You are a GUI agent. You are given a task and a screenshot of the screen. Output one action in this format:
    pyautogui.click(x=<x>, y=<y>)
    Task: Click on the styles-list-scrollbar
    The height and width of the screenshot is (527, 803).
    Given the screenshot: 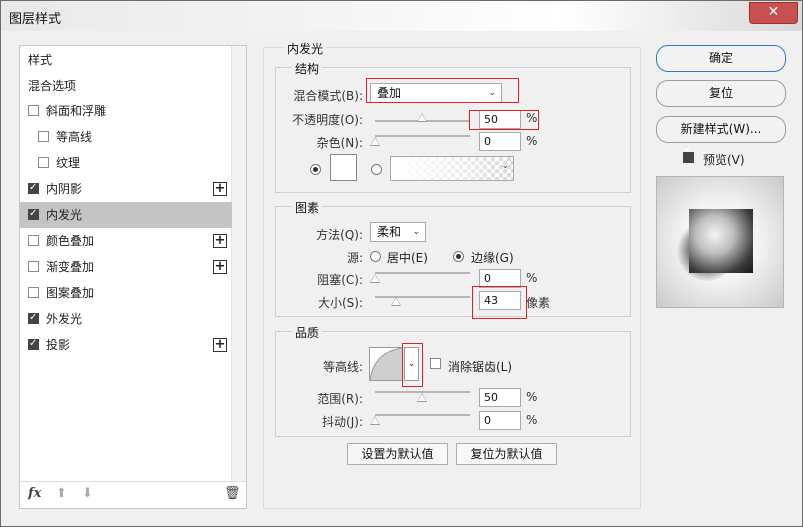 What is the action you would take?
    pyautogui.click(x=238, y=265)
    